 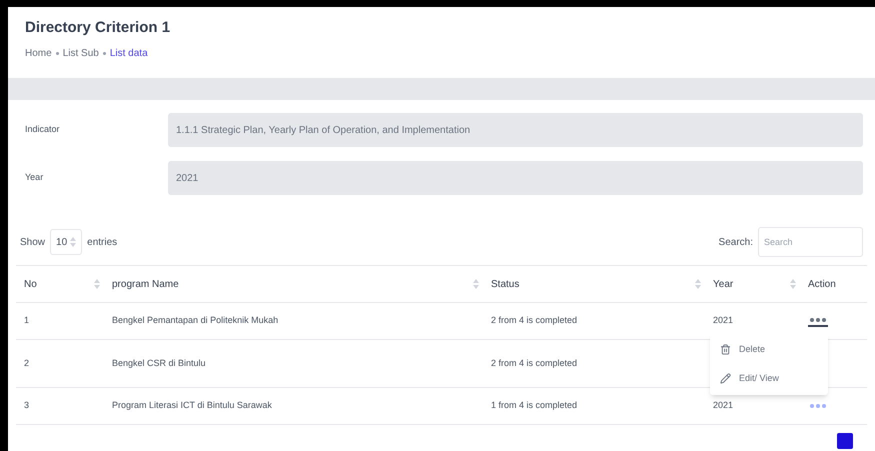 I want to click on read-only-field: 1.1.1 Strategic Plan, Yearly Plan of Operation, and Implementation, so click(x=515, y=130).